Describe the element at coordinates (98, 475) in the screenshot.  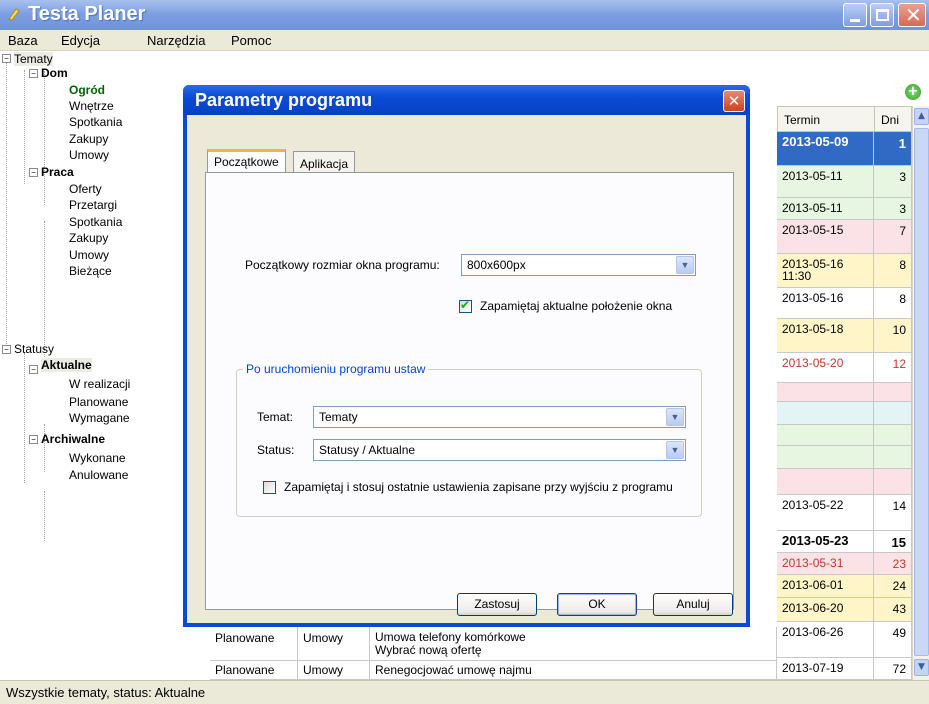
I see `tree-item-anulowane: Anulowane` at that location.